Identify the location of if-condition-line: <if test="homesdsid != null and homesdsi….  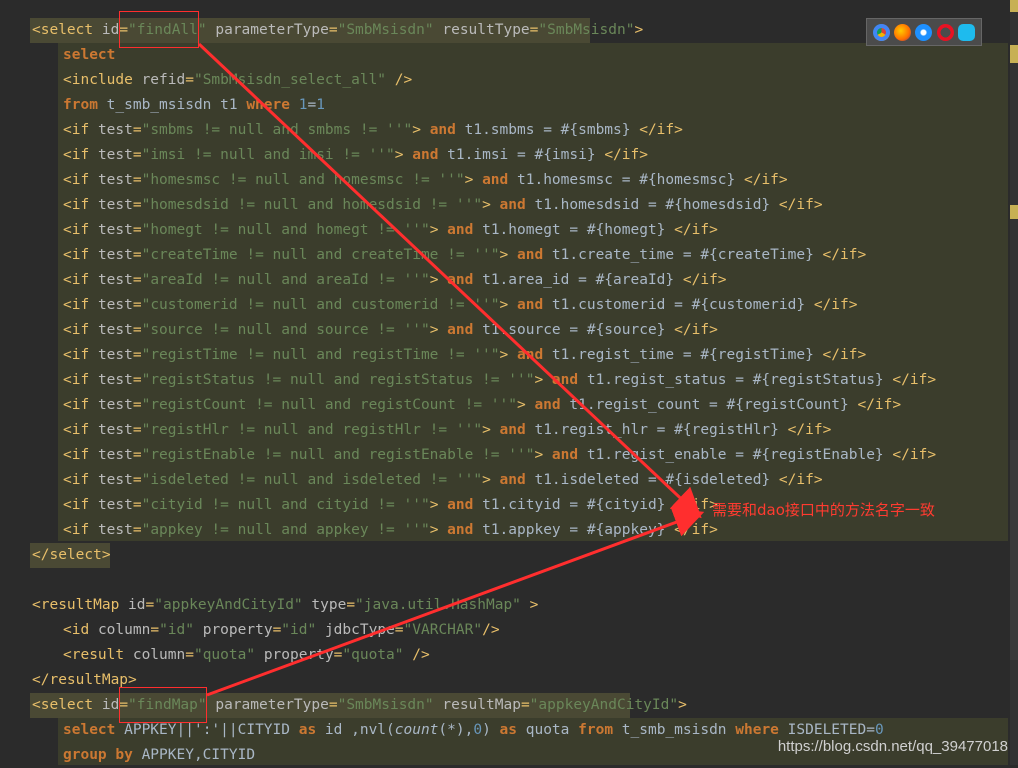
(443, 205).